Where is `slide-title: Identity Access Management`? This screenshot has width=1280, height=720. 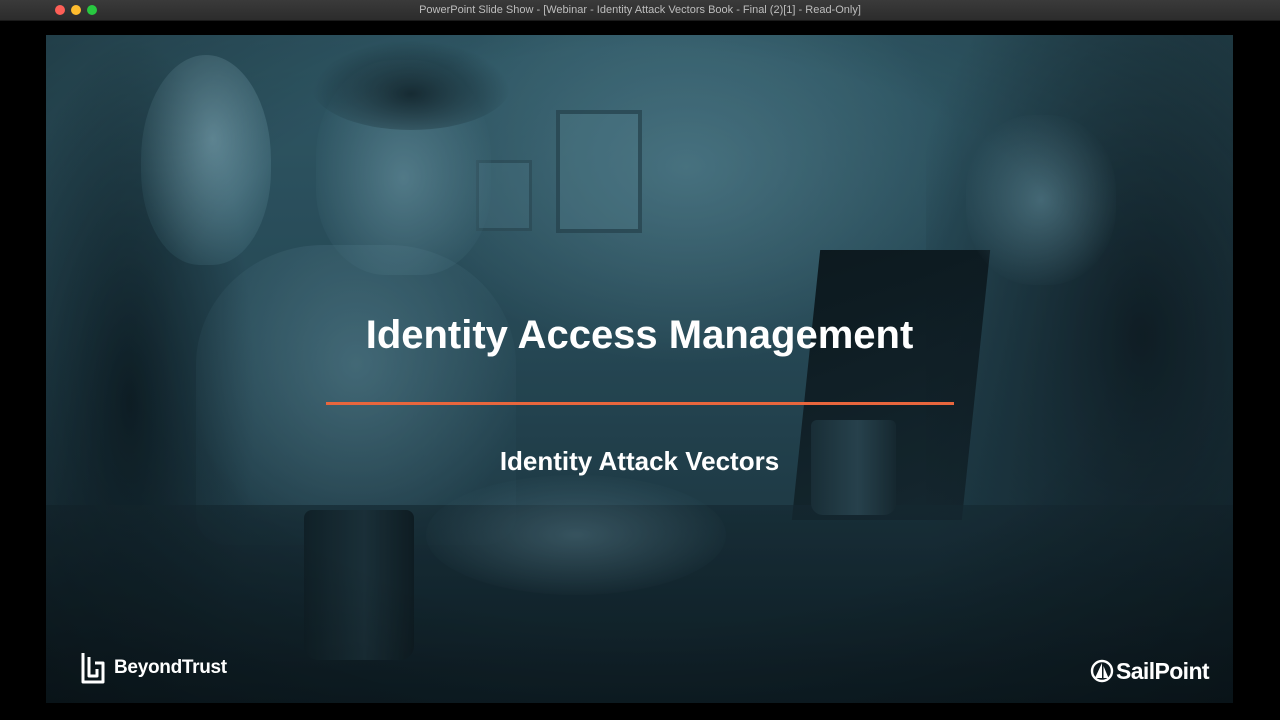
slide-title: Identity Access Management is located at coordinates (639, 335).